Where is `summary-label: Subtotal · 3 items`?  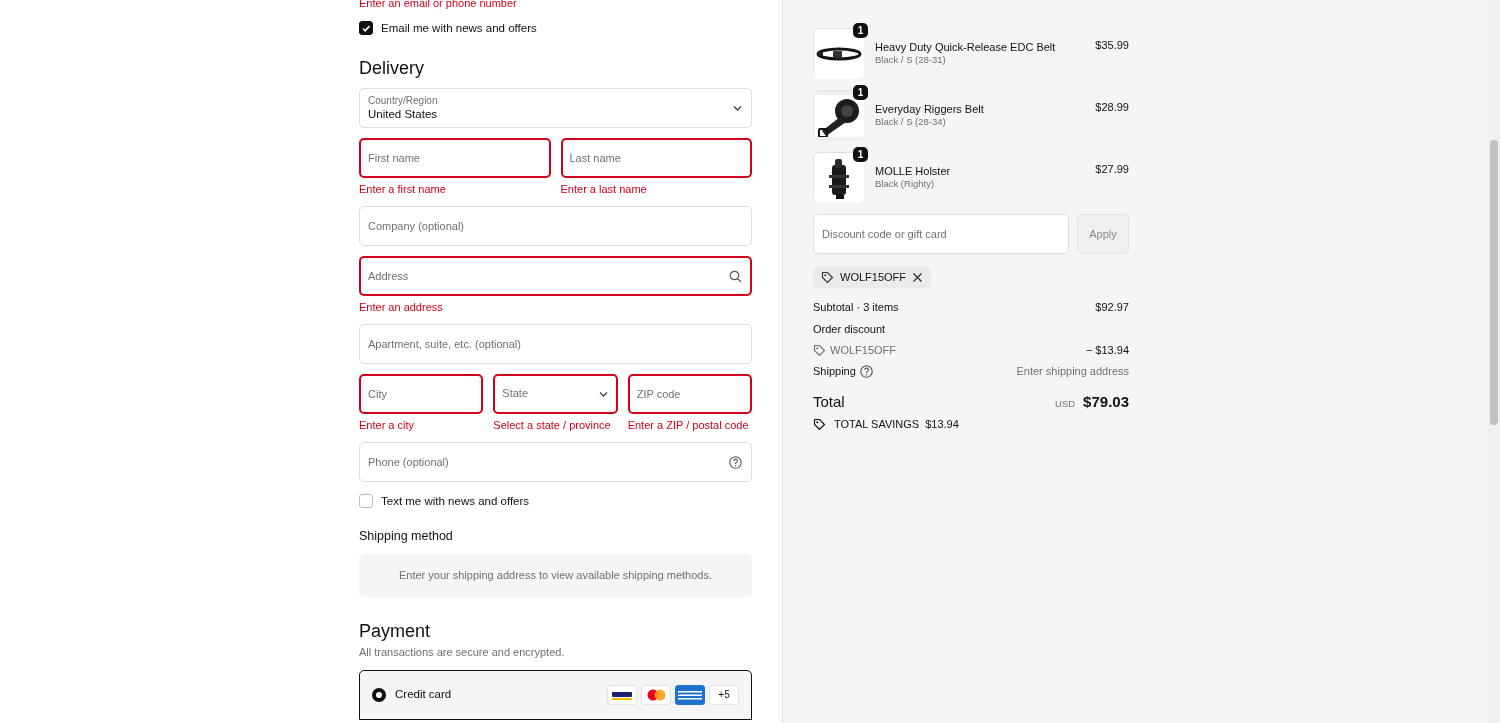 summary-label: Subtotal · 3 items is located at coordinates (856, 307).